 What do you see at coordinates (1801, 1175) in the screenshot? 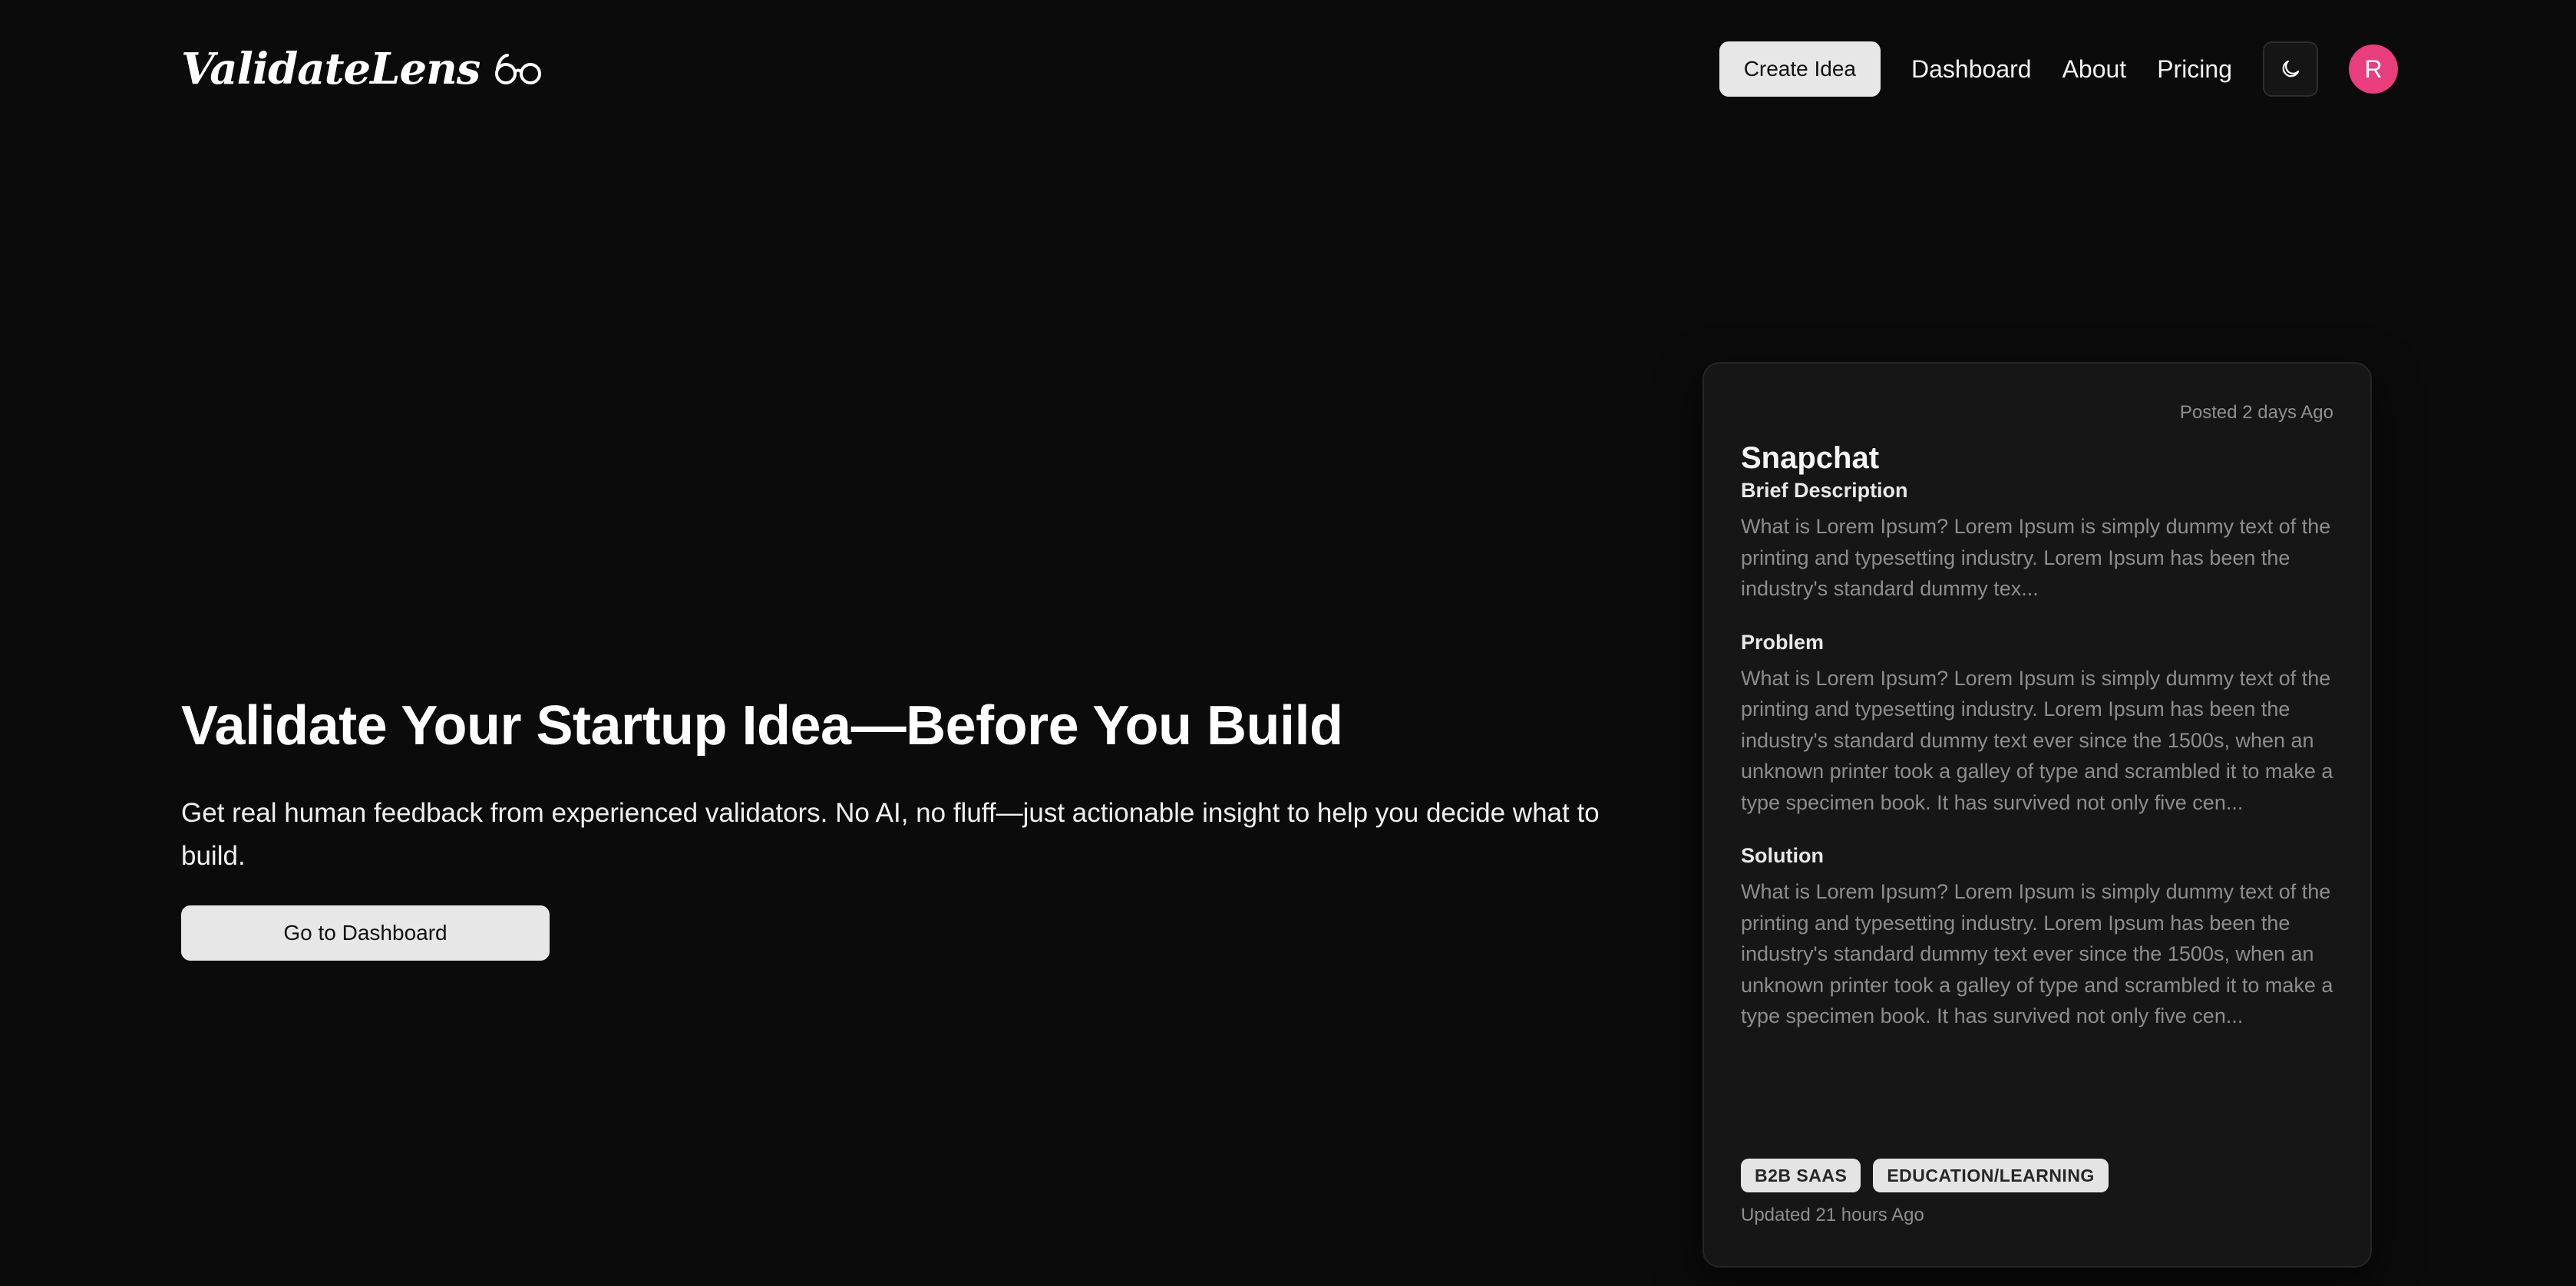
I see `tag-b2b-saas: B2B SAAS` at bounding box center [1801, 1175].